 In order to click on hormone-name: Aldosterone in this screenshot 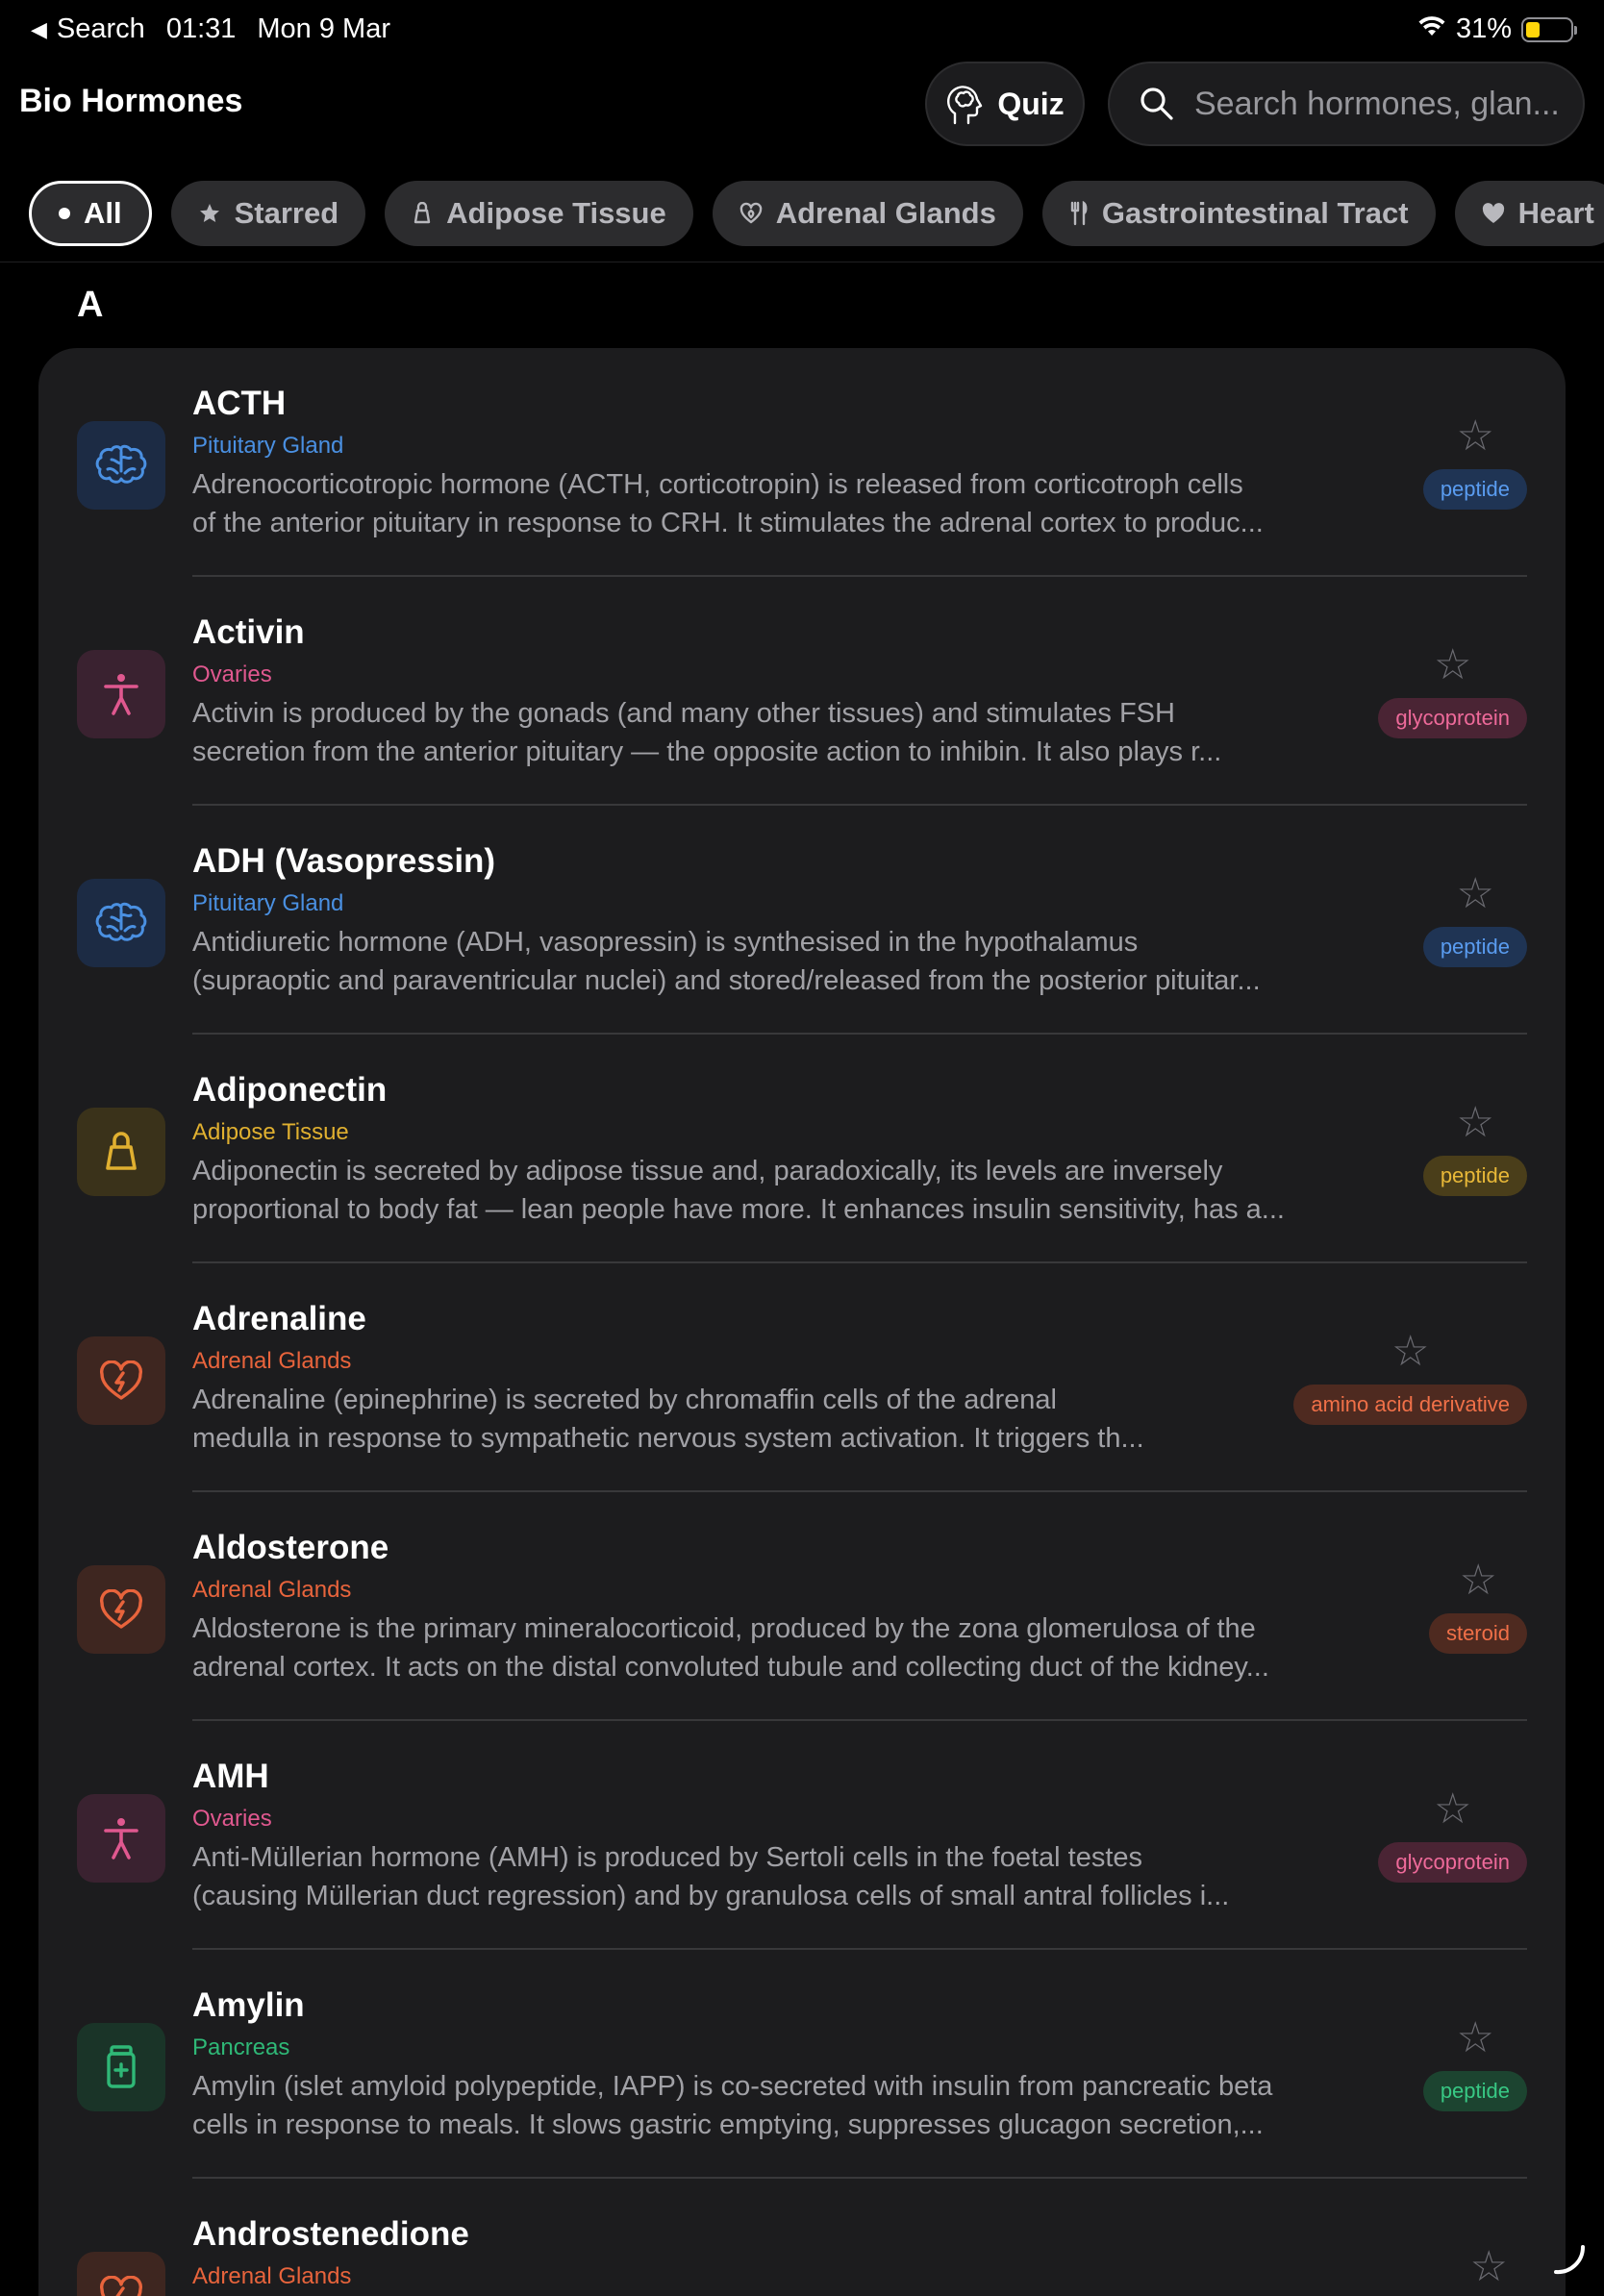, I will do `click(290, 1547)`.